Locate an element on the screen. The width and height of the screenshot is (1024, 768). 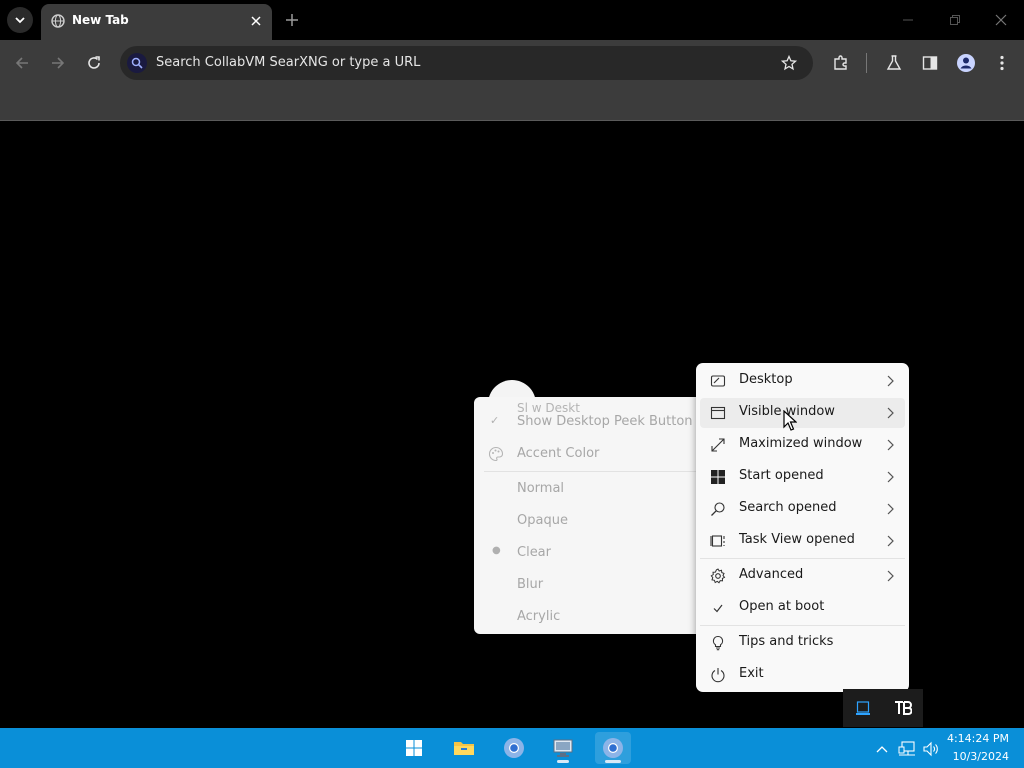
tab-strip: New Tab is located at coordinates (512, 20).